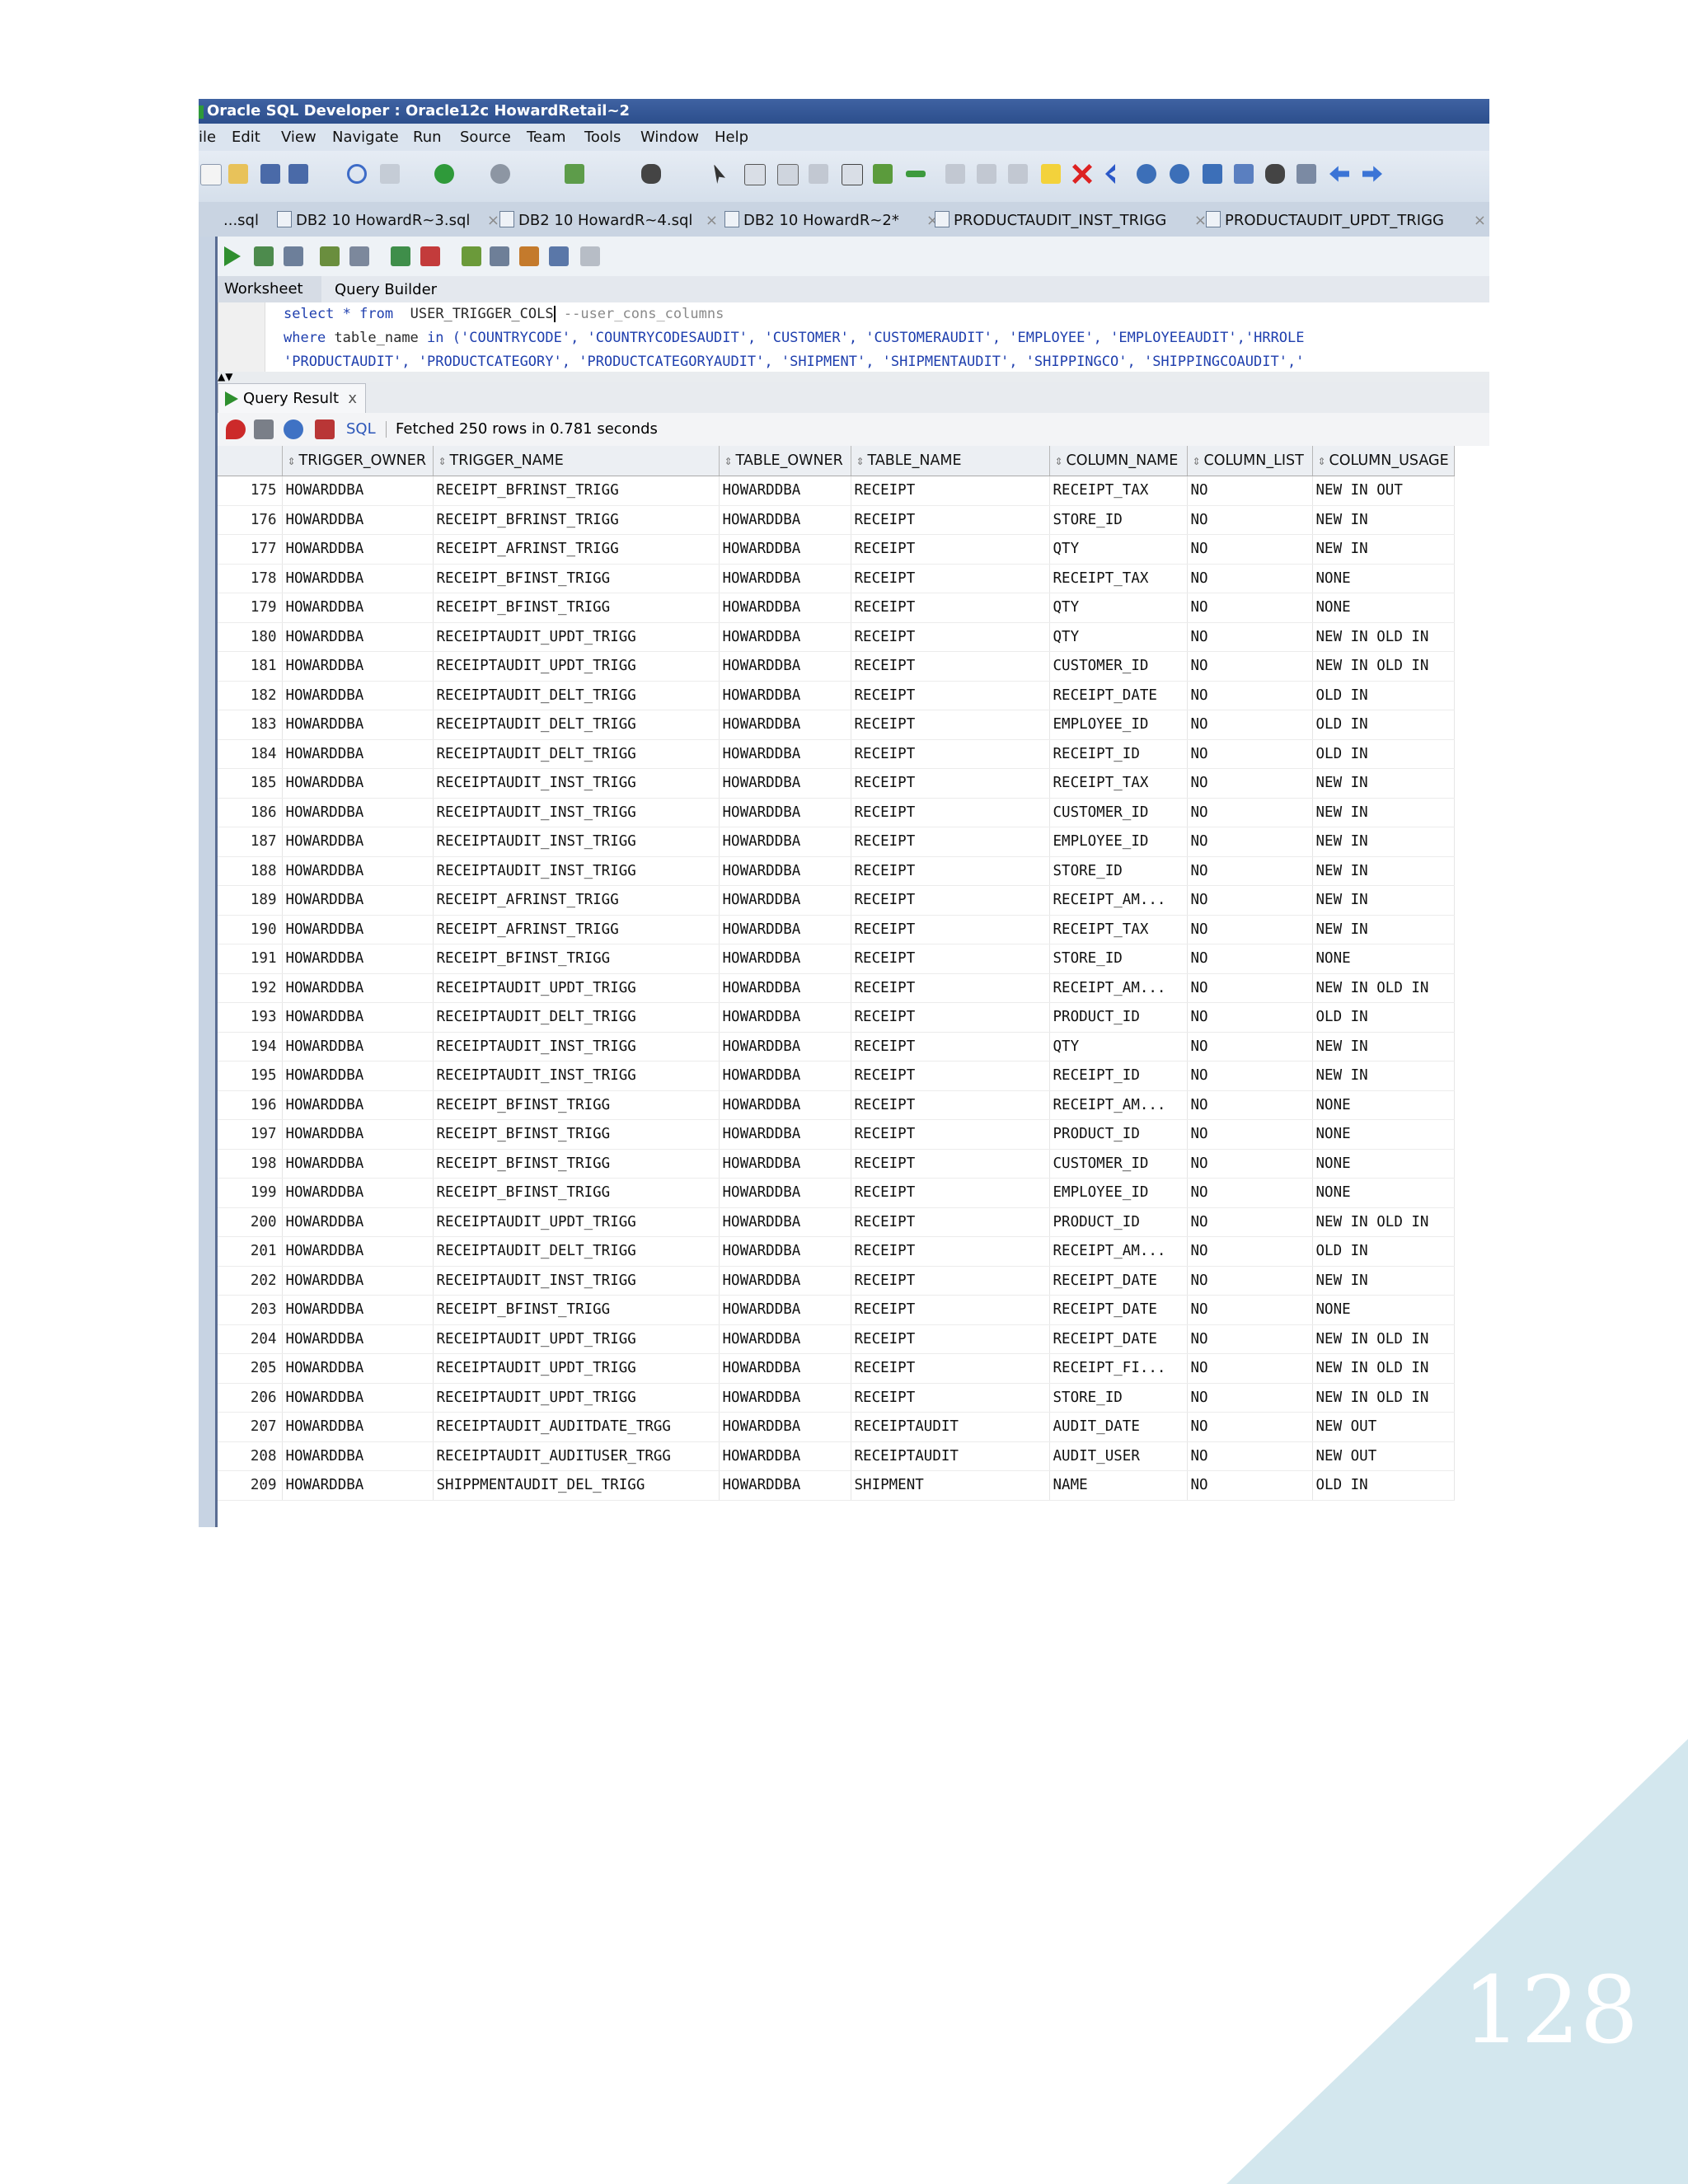  What do you see at coordinates (1118, 1076) in the screenshot?
I see `table-cell: RECEIPT_ID` at bounding box center [1118, 1076].